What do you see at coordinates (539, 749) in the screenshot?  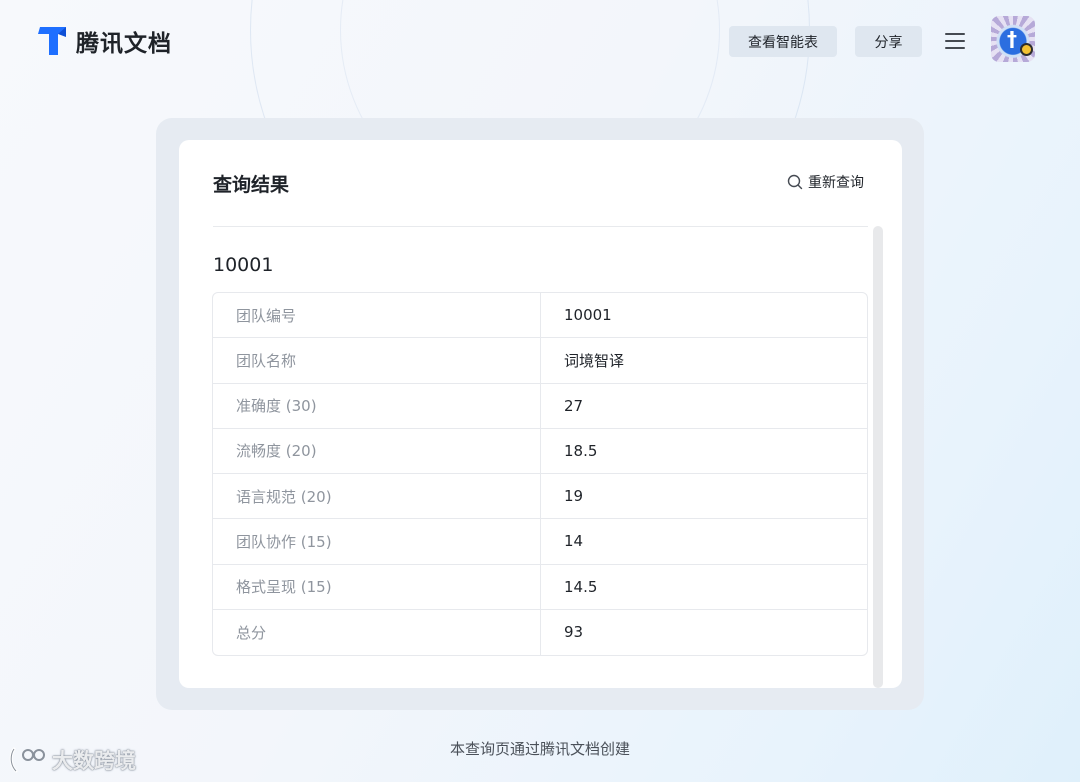 I see `footer-note: 本查询页通过腾讯文档创建` at bounding box center [539, 749].